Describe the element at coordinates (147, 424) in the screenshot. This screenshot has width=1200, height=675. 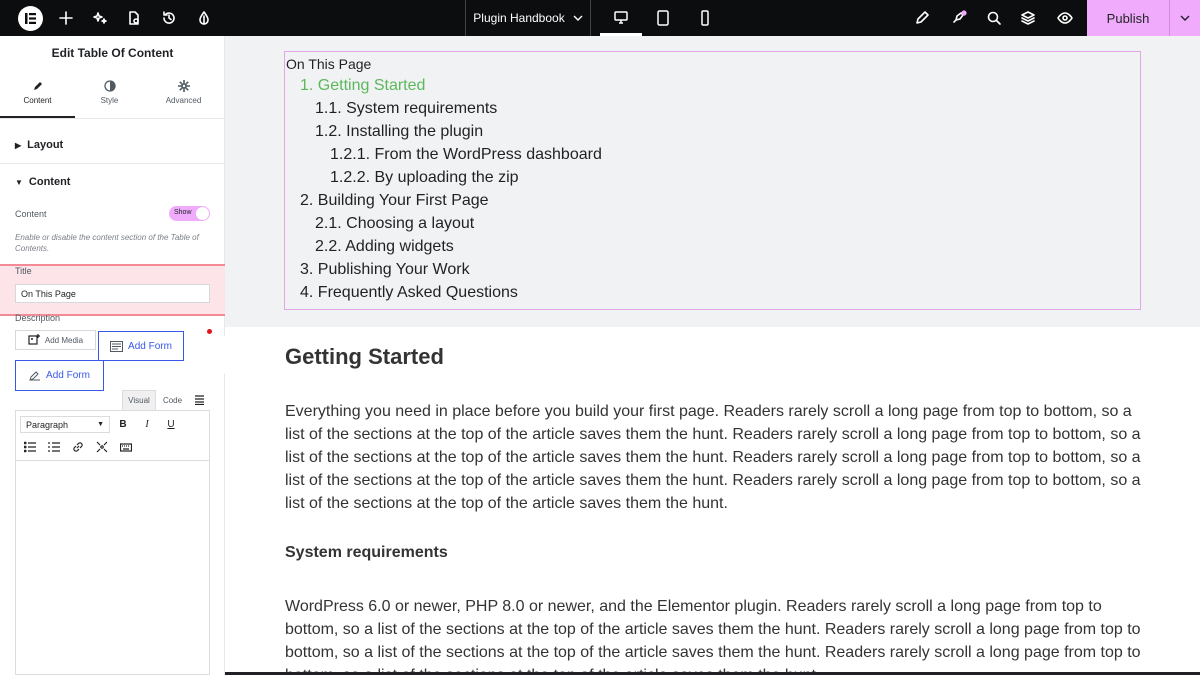
I see `italic-button: I` at that location.